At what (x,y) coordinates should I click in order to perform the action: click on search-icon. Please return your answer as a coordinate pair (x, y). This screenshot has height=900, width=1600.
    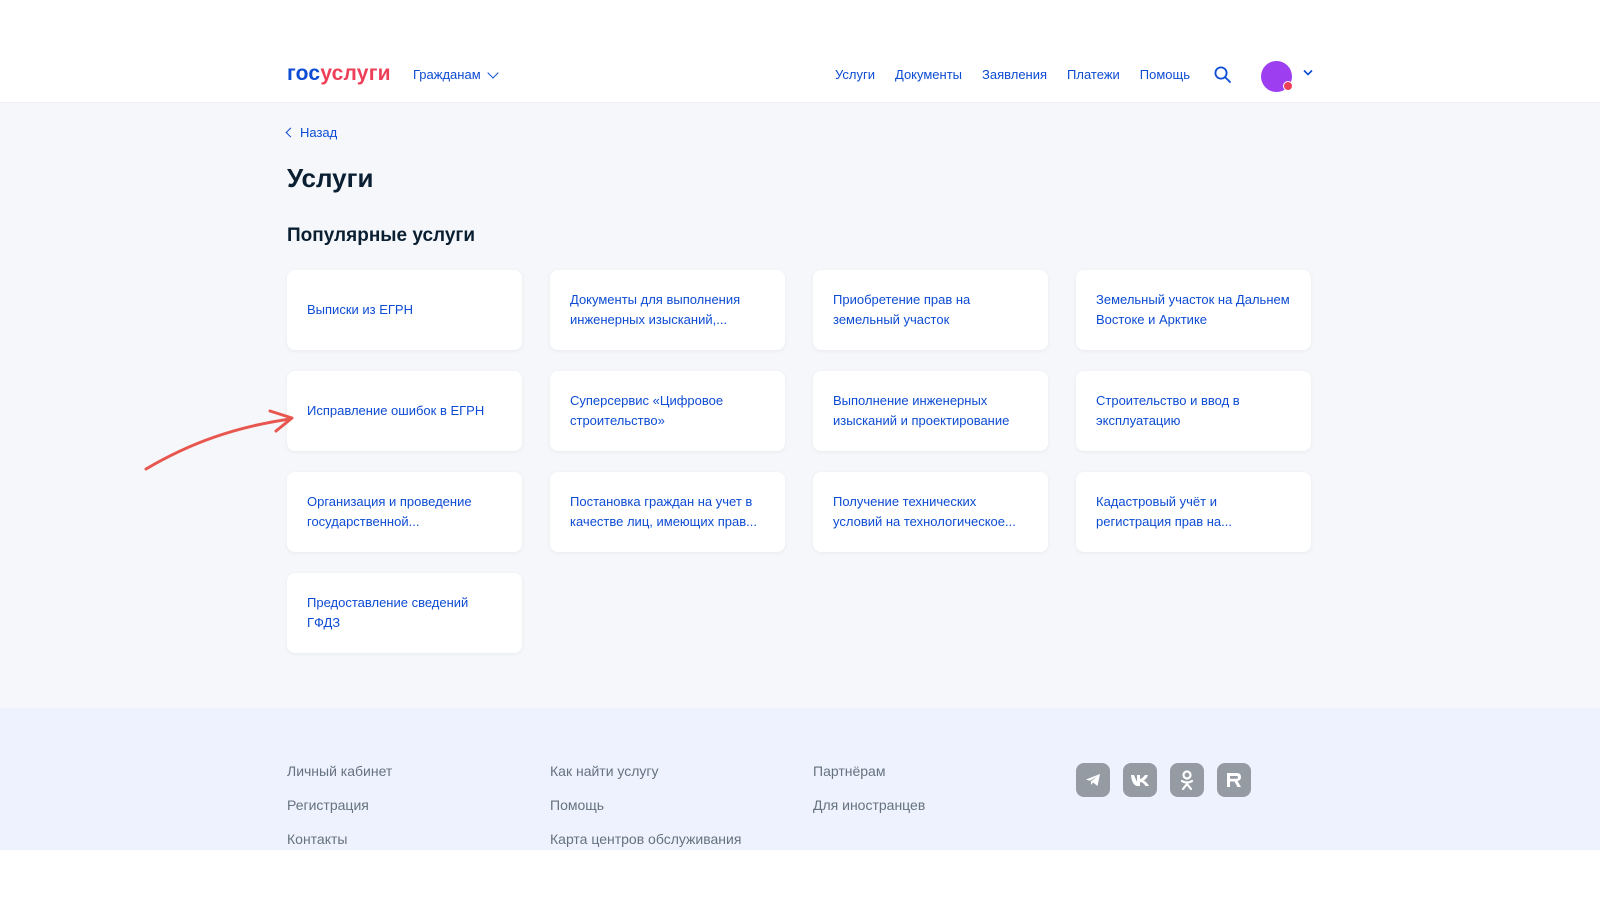
    Looking at the image, I should click on (1222, 74).